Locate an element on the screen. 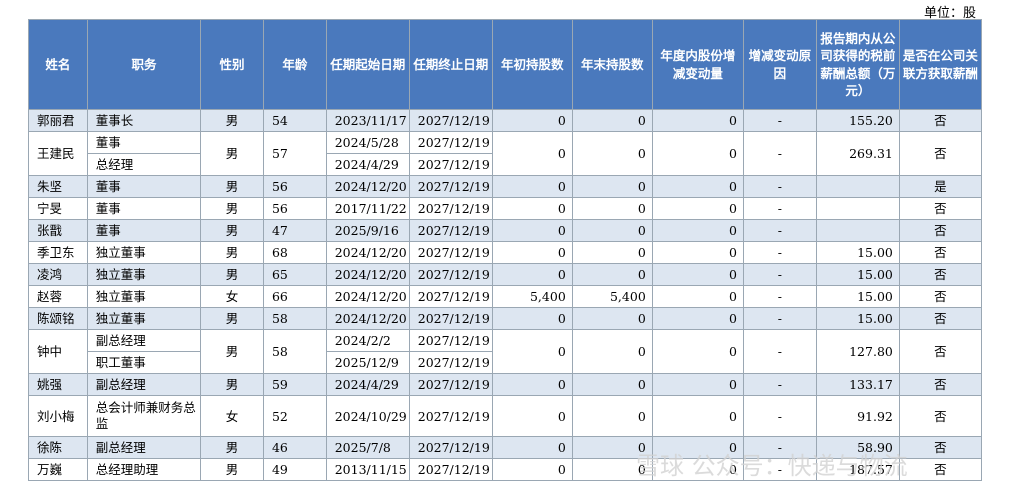  start-date-cell: 2025/7/8 is located at coordinates (367, 447).